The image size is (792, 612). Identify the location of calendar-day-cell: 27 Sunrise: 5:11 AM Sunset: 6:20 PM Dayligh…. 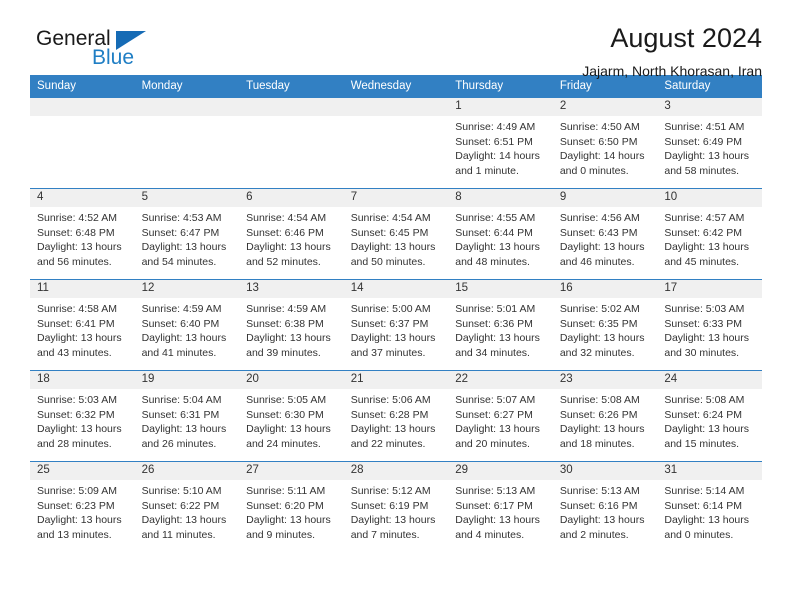
(291, 506).